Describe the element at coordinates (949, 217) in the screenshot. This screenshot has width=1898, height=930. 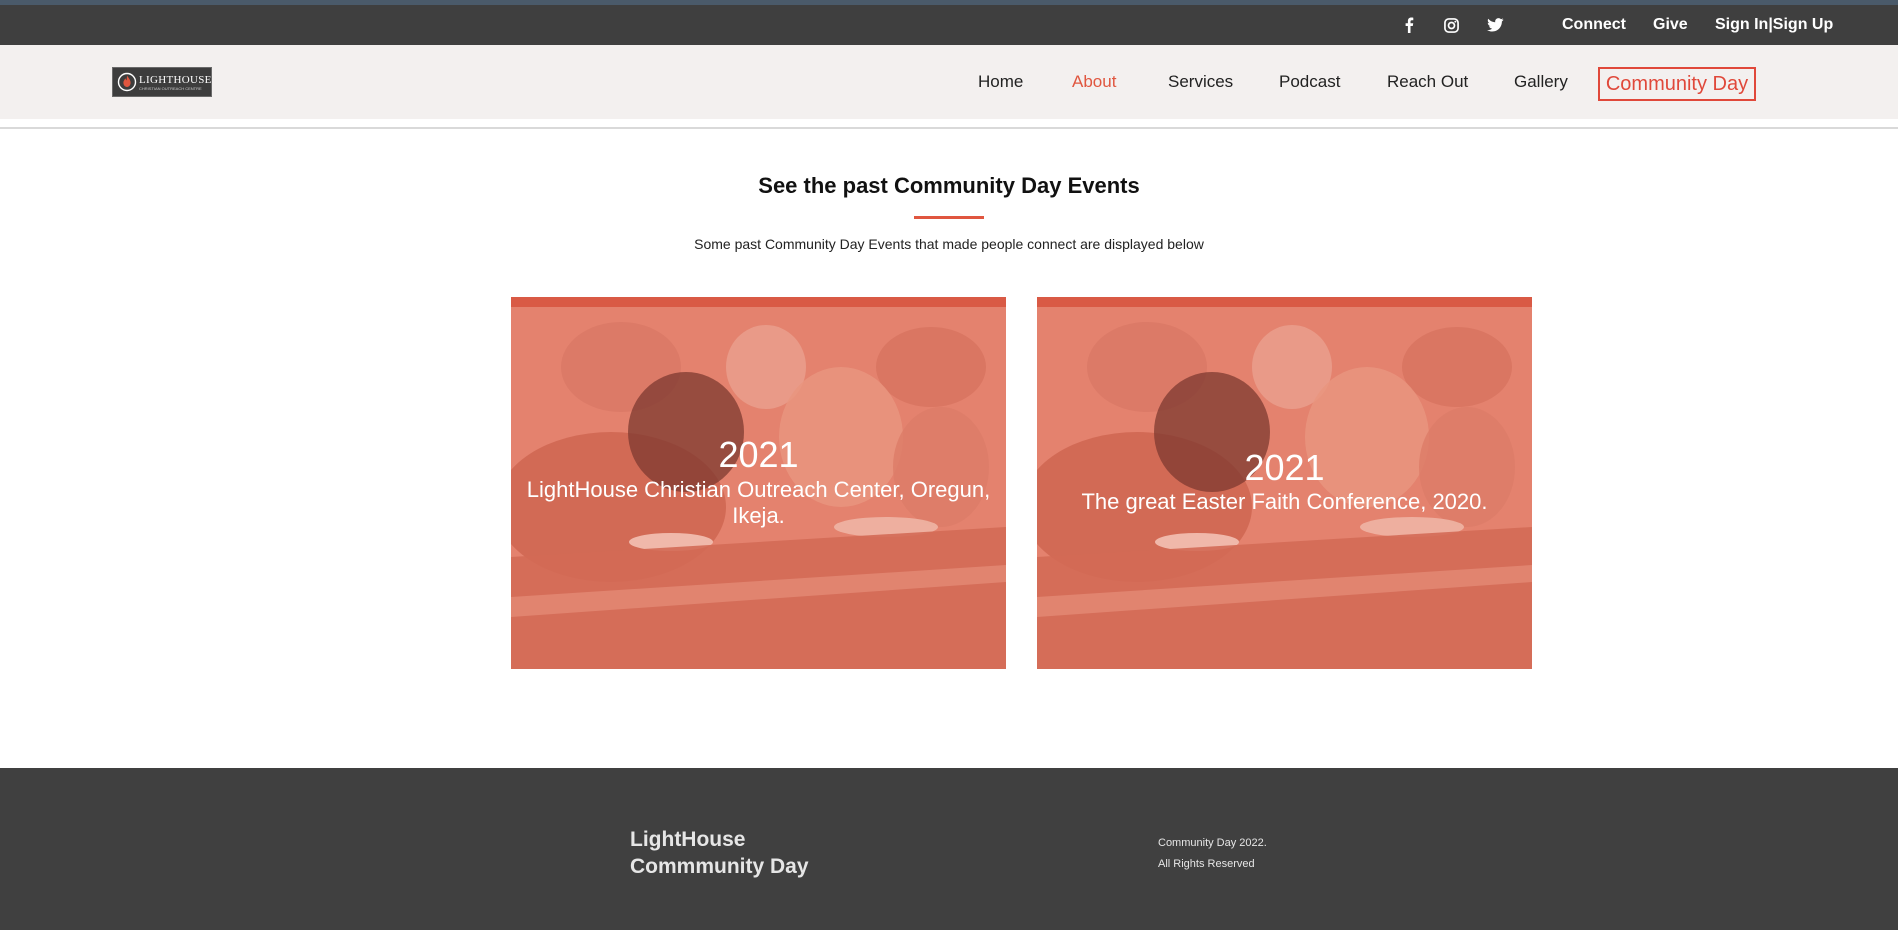
I see `title-underline` at that location.